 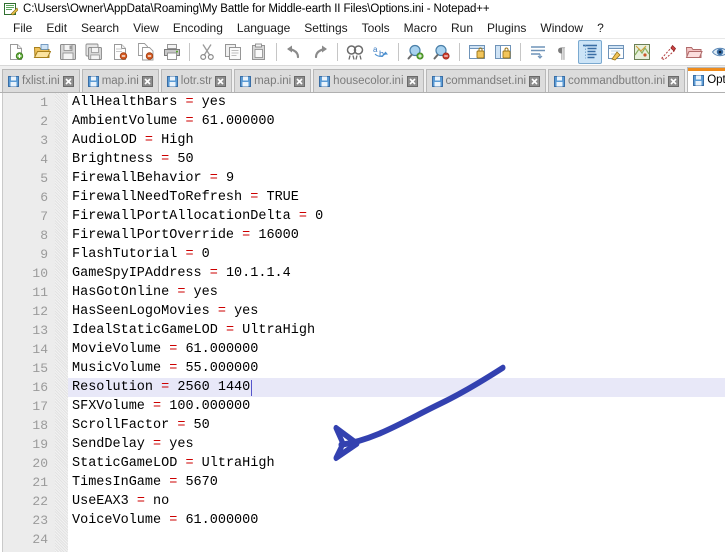 What do you see at coordinates (294, 52) in the screenshot?
I see `undo-icon` at bounding box center [294, 52].